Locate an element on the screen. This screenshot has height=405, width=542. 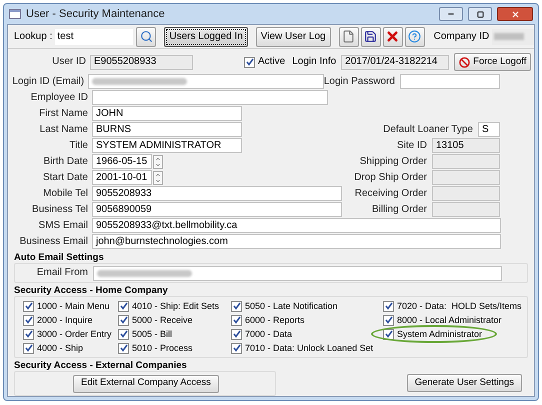
user-id-field: E9055208933 is located at coordinates (141, 62).